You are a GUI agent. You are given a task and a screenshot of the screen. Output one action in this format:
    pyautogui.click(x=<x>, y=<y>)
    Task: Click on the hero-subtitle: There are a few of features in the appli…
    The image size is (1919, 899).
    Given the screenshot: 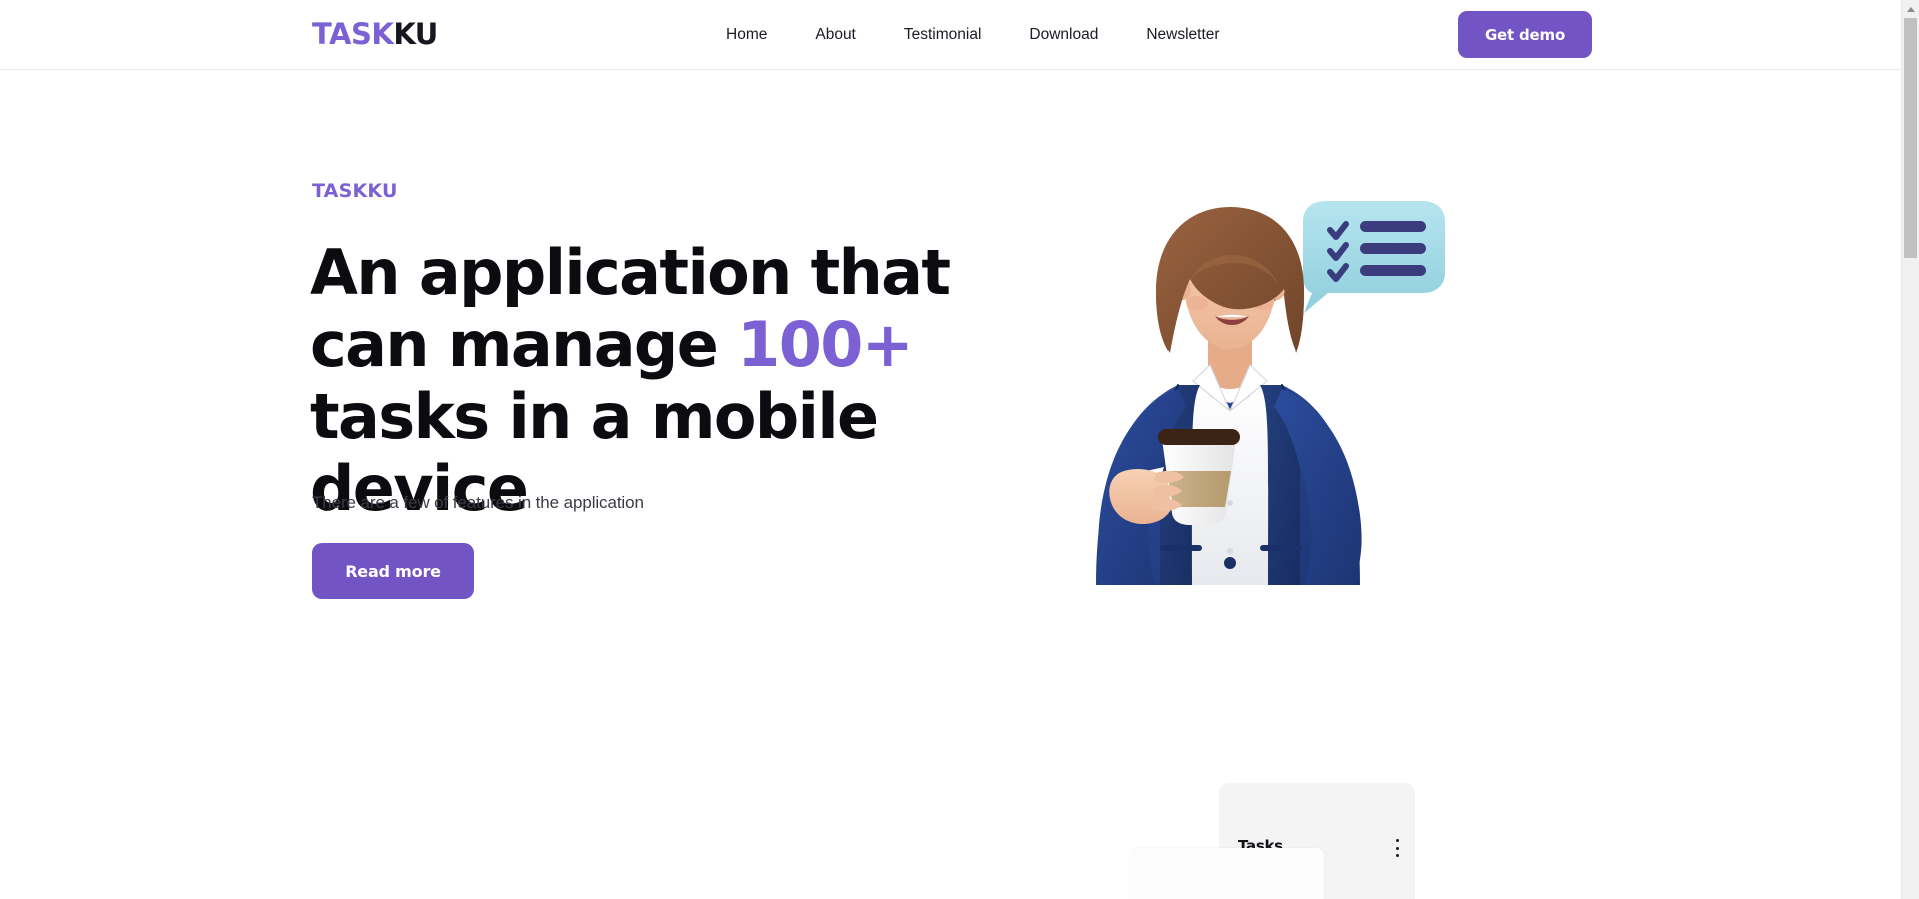 What is the action you would take?
    pyautogui.click(x=478, y=502)
    